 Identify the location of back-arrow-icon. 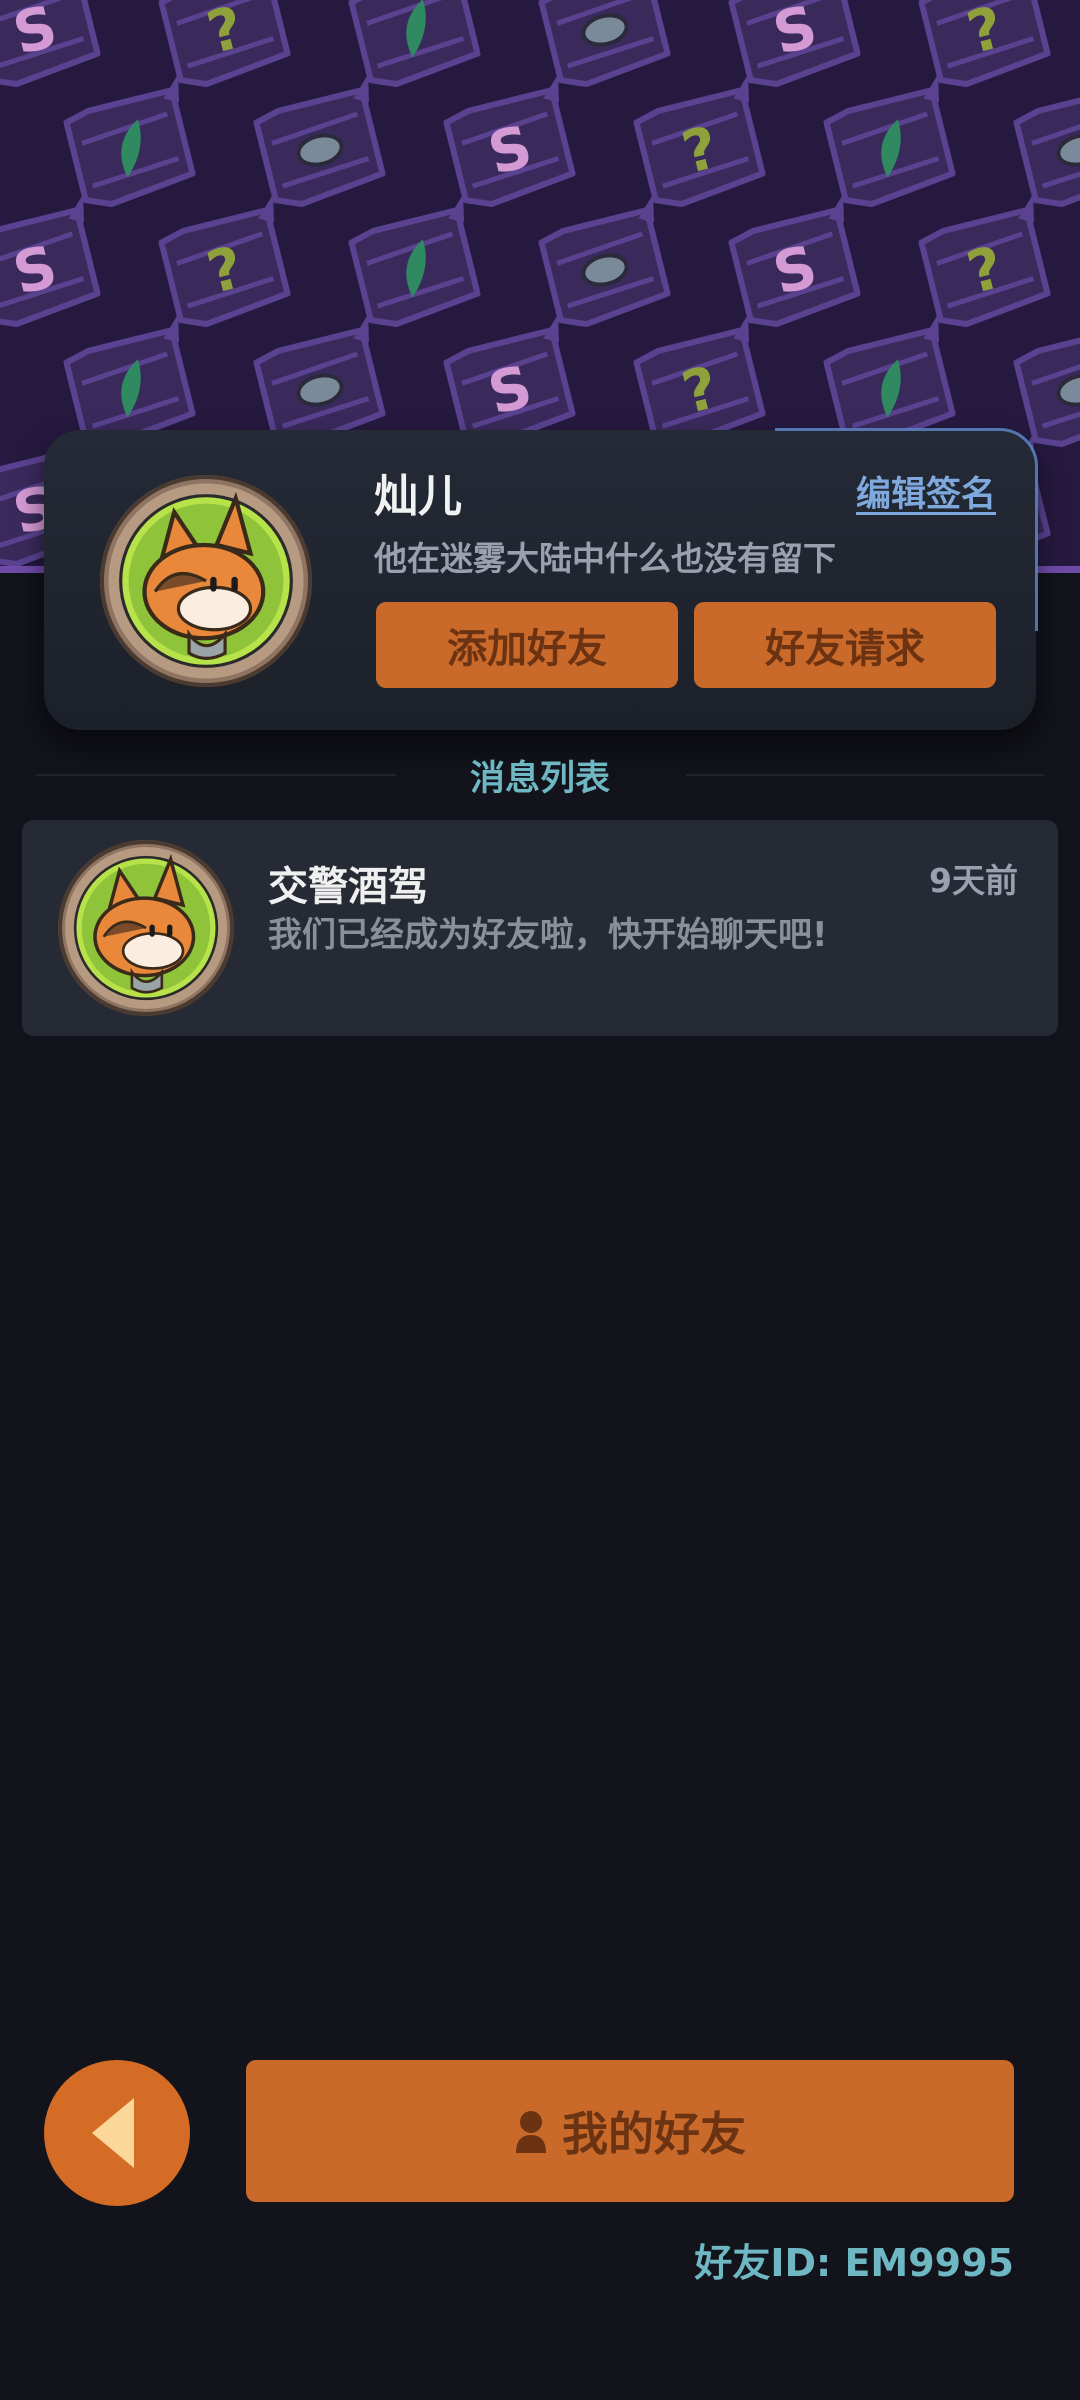
(113, 2133).